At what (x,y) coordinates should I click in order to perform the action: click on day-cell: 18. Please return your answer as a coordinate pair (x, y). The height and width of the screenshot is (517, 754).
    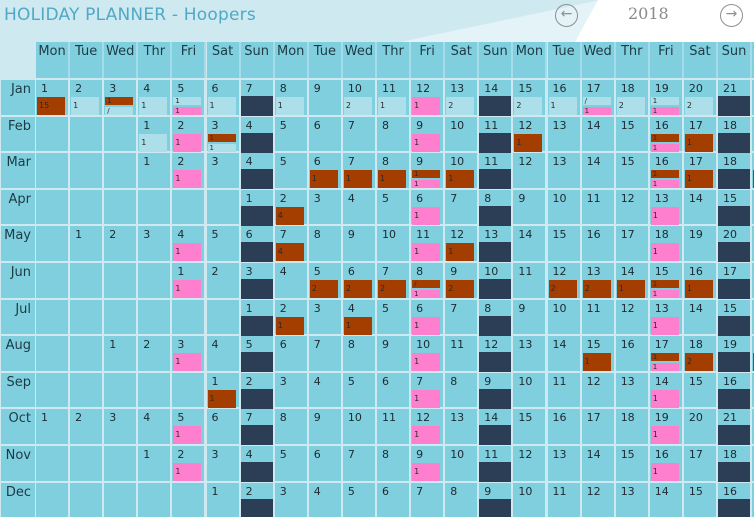
    Looking at the image, I should click on (631, 426).